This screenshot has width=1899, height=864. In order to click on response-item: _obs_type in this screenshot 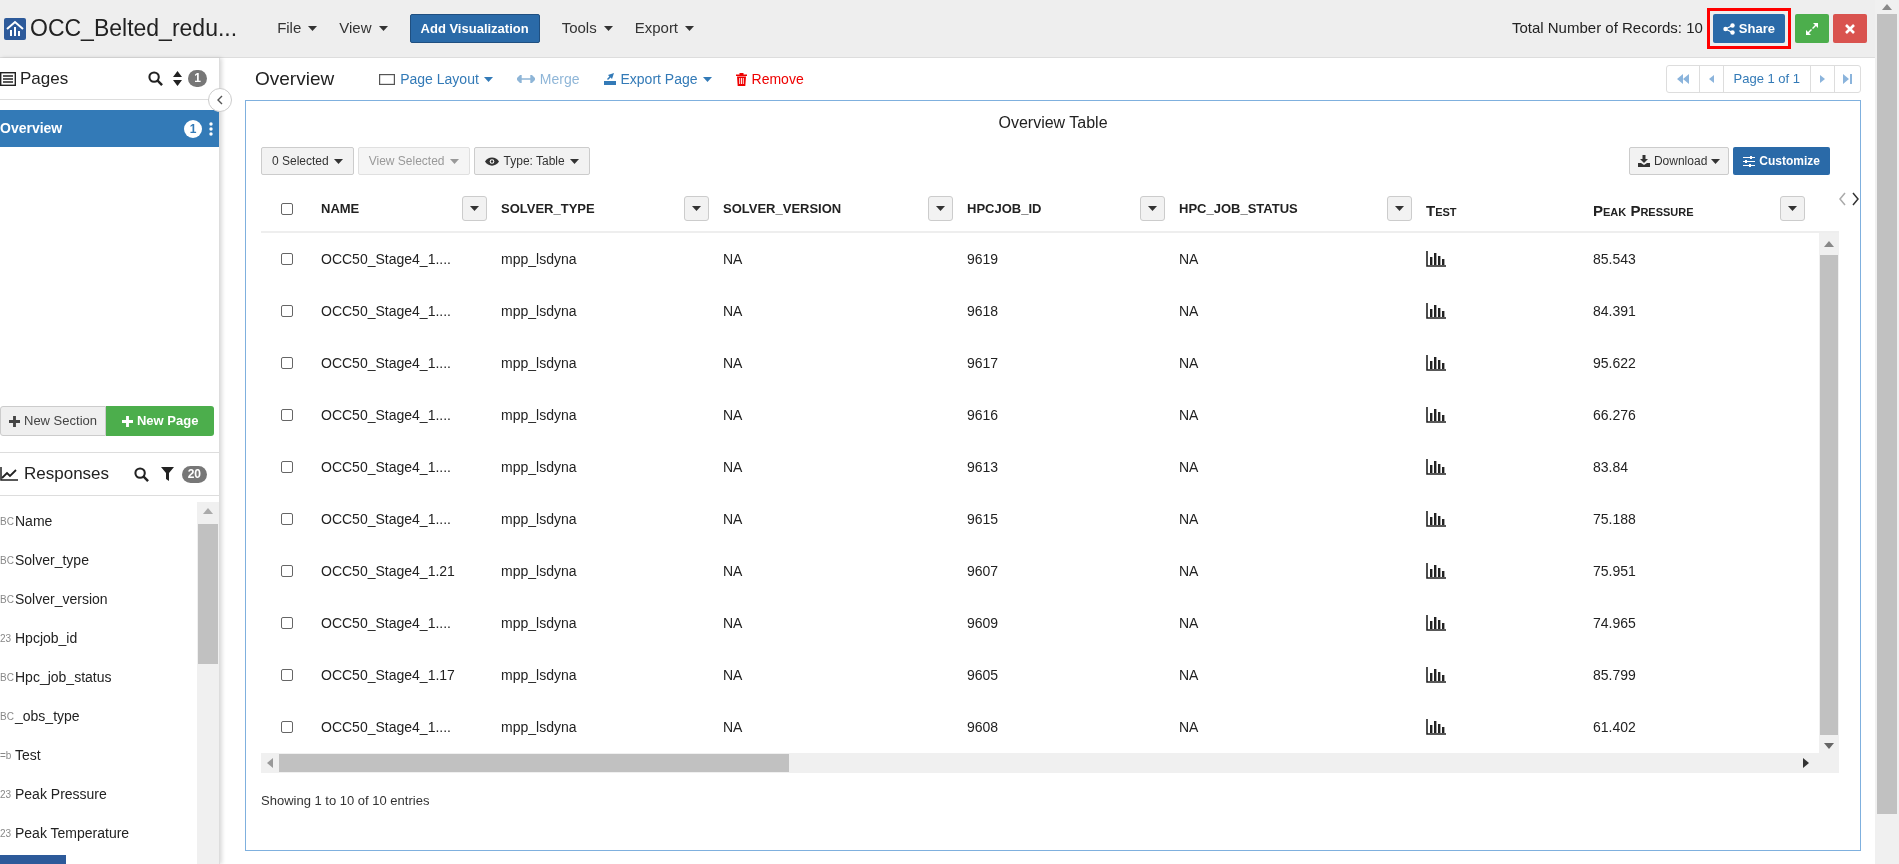, I will do `click(47, 716)`.